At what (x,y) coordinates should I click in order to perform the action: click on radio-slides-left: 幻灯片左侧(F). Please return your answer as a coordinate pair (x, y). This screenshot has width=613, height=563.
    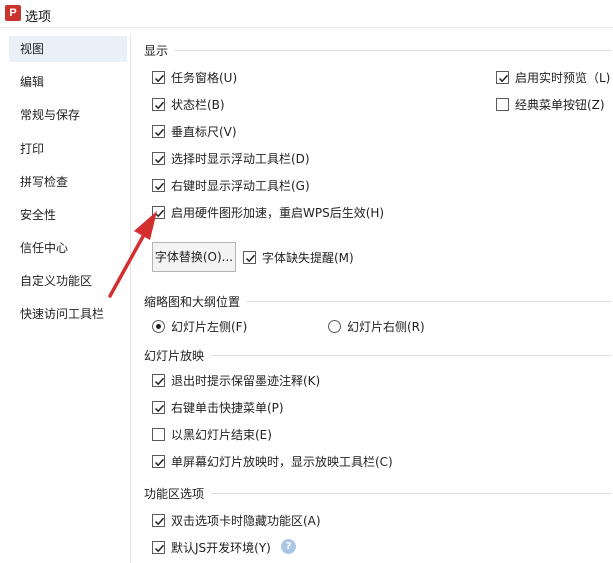
    Looking at the image, I should click on (199, 326).